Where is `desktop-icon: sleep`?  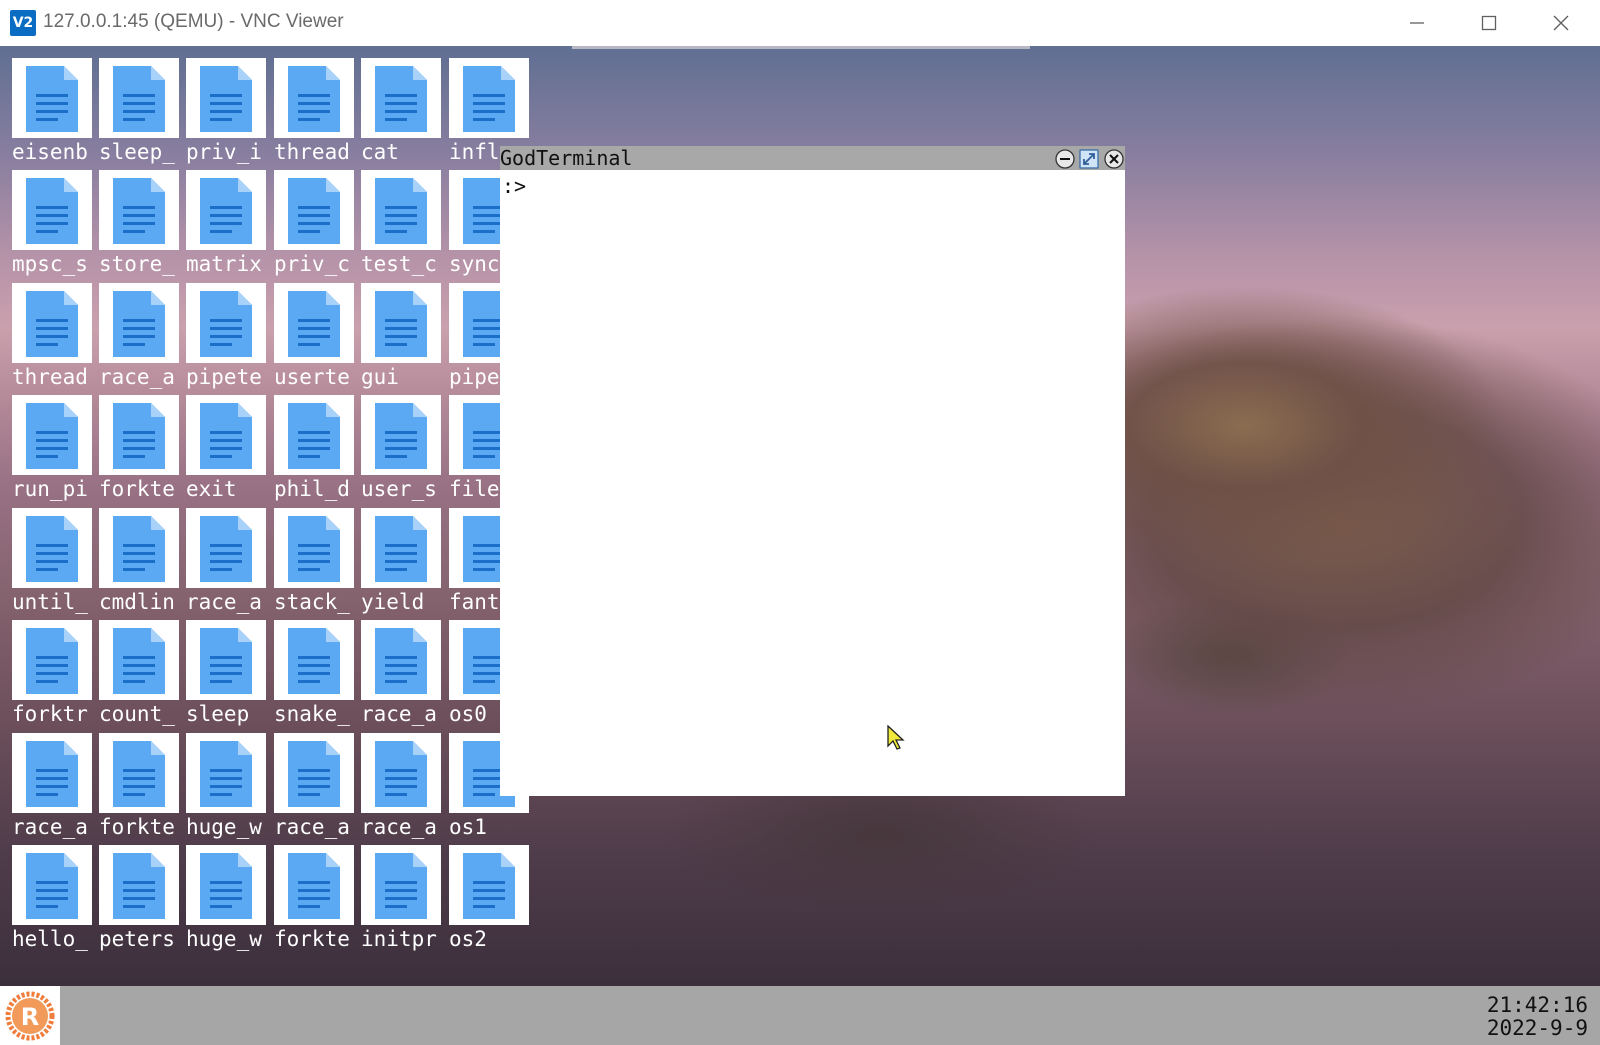 desktop-icon: sleep is located at coordinates (227, 674).